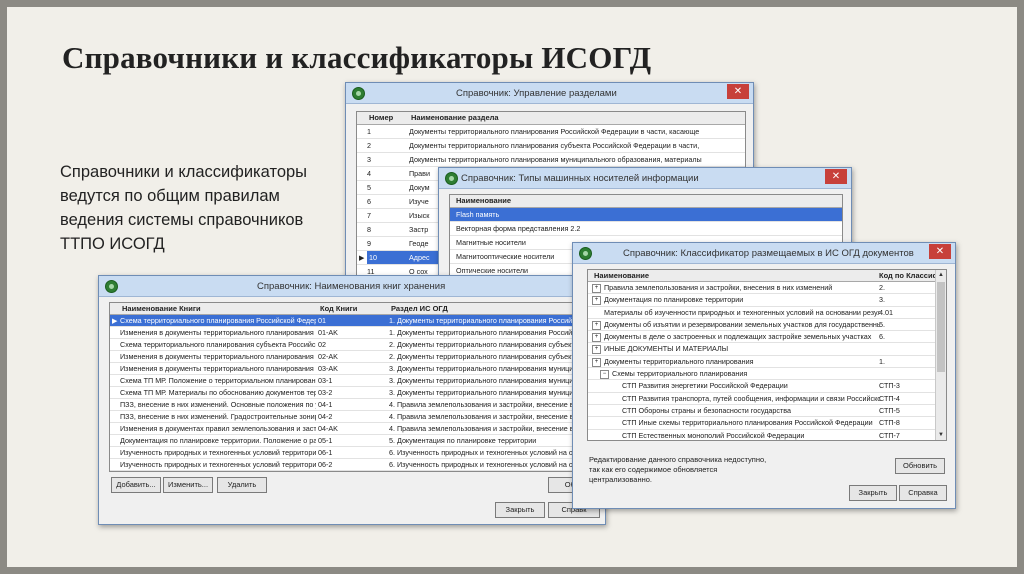 This screenshot has width=1024, height=574. Describe the element at coordinates (369, 131) in the screenshot. I see `section-number: 1` at that location.